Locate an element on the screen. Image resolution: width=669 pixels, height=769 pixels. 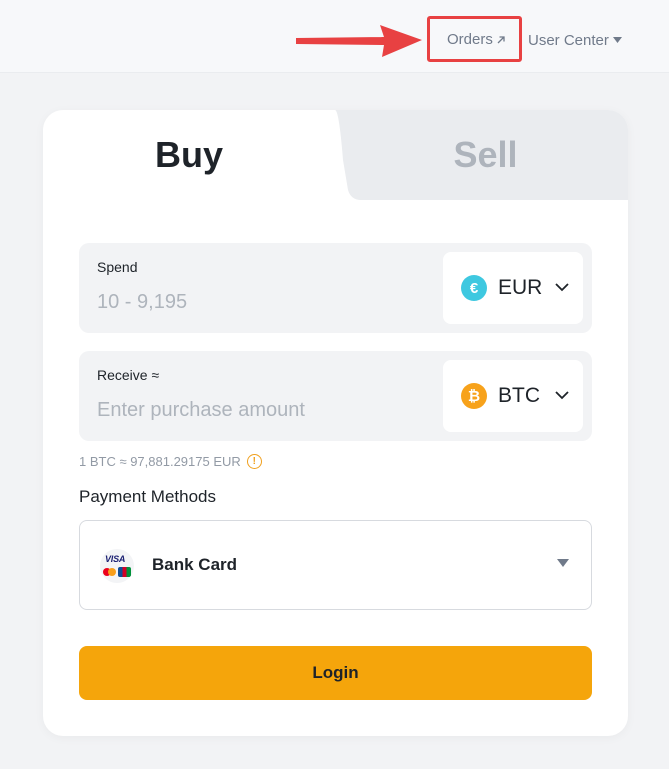
spend-field: Spend € EUR is located at coordinates (335, 288).